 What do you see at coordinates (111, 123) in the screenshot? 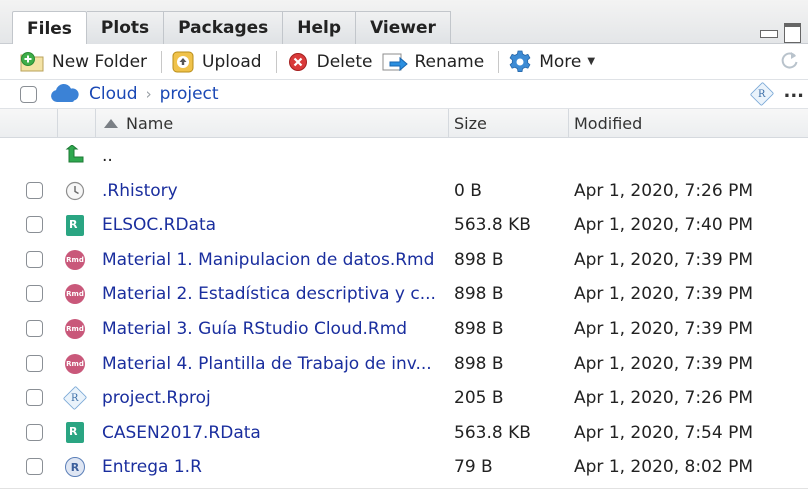
I see `sort-ascending-icon` at bounding box center [111, 123].